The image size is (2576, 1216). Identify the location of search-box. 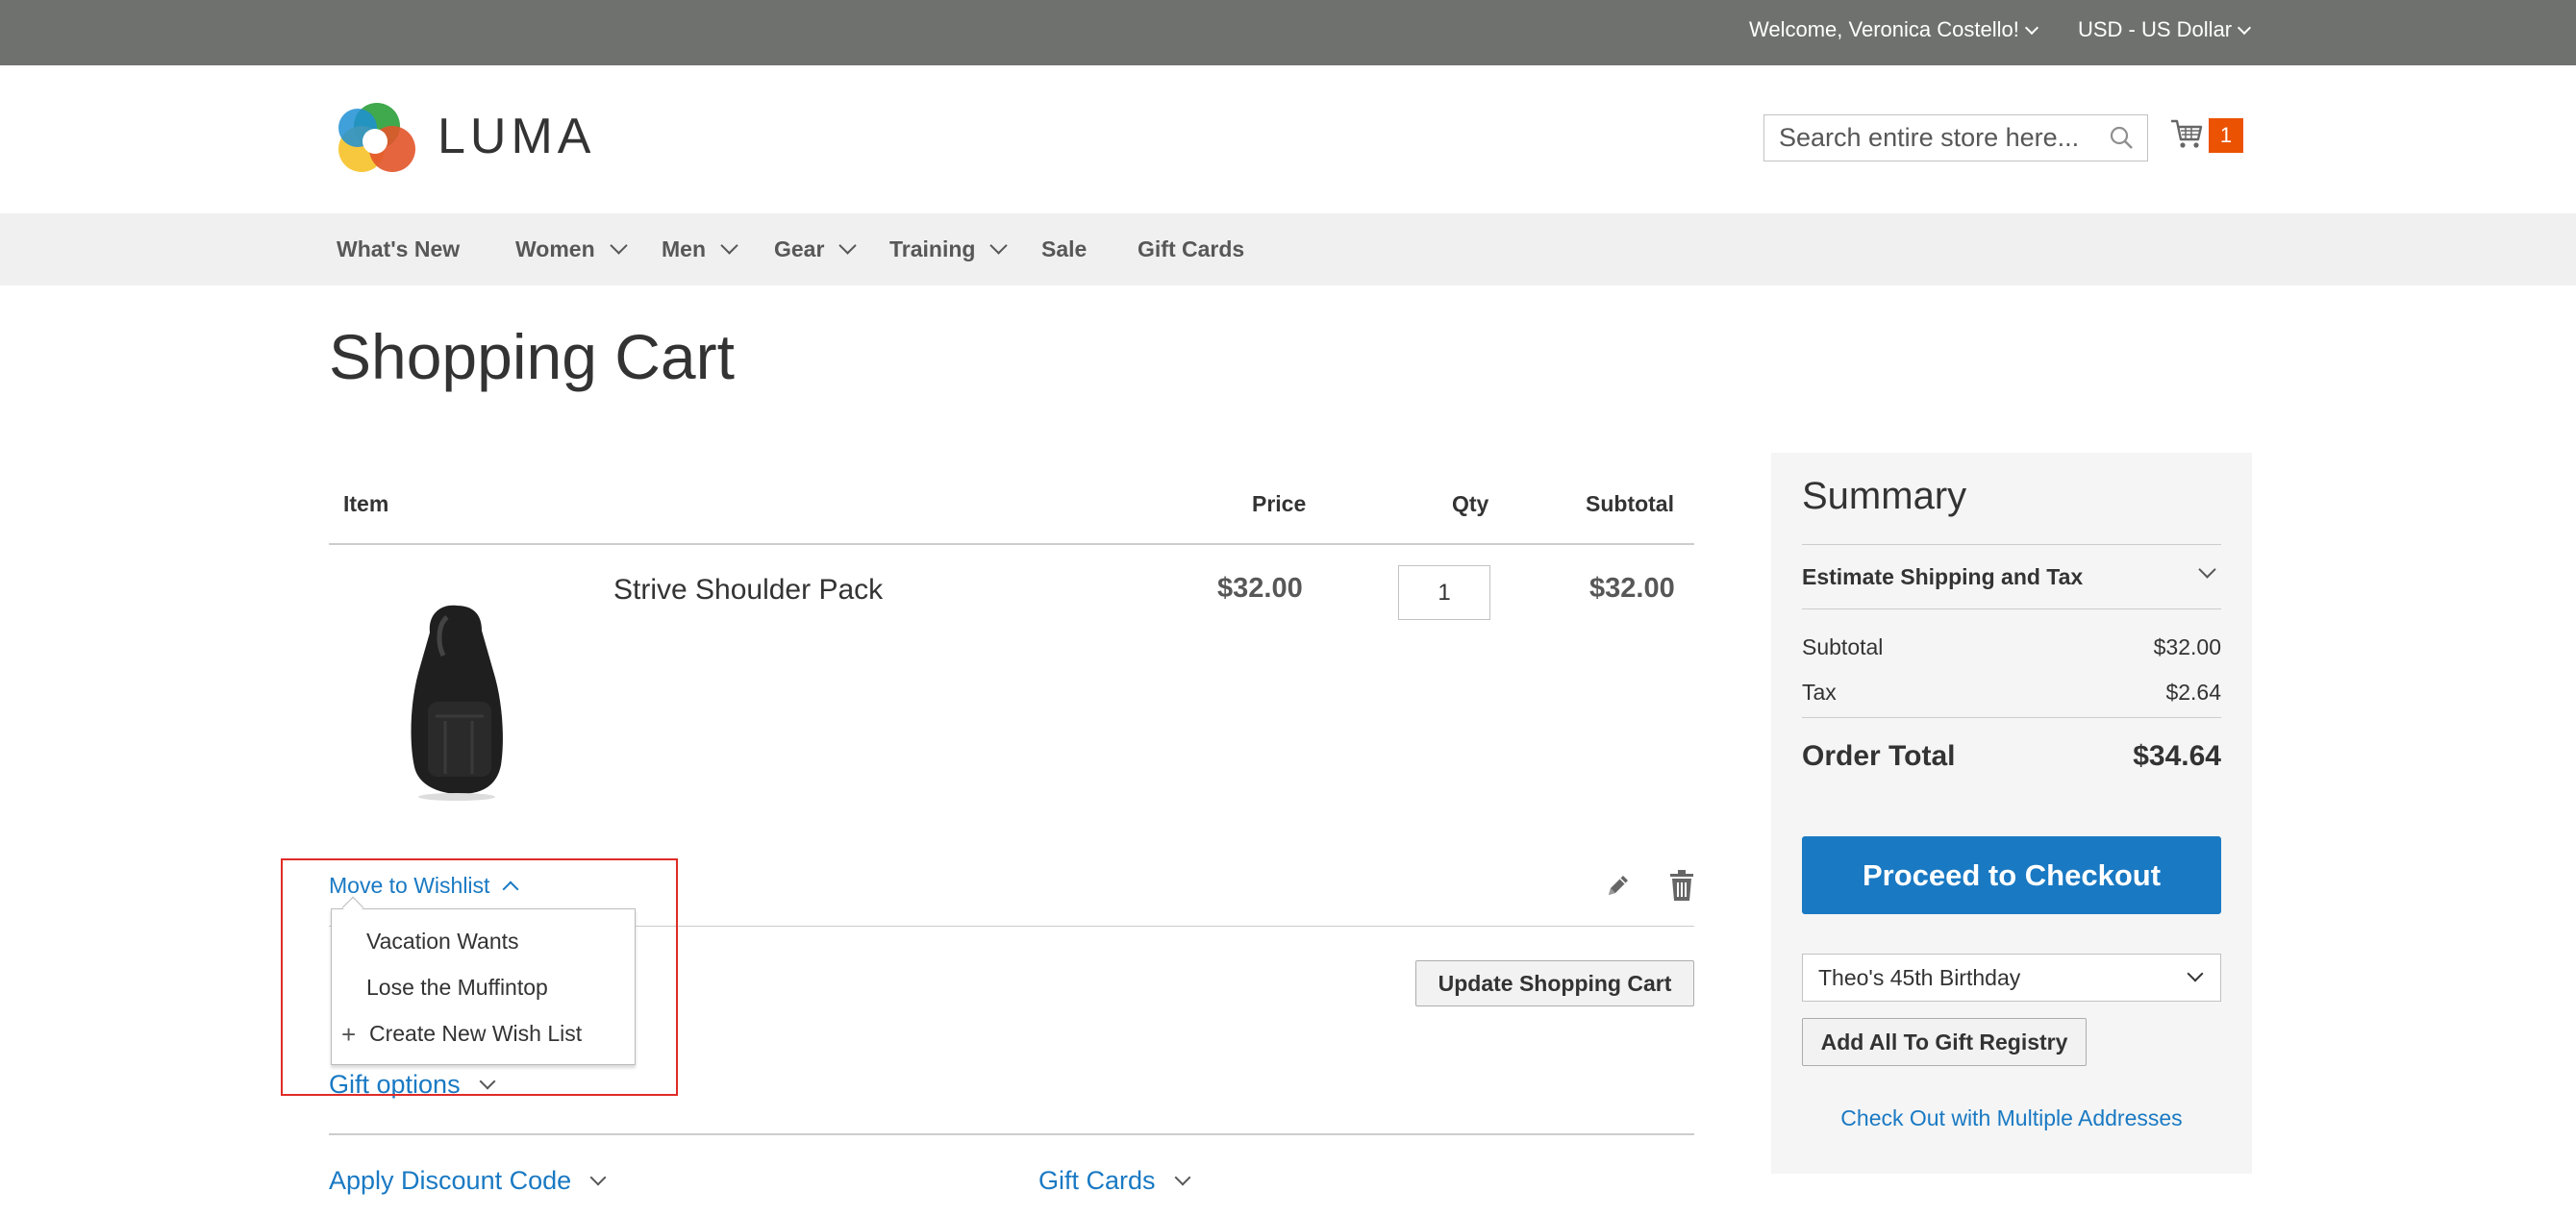
(1955, 137).